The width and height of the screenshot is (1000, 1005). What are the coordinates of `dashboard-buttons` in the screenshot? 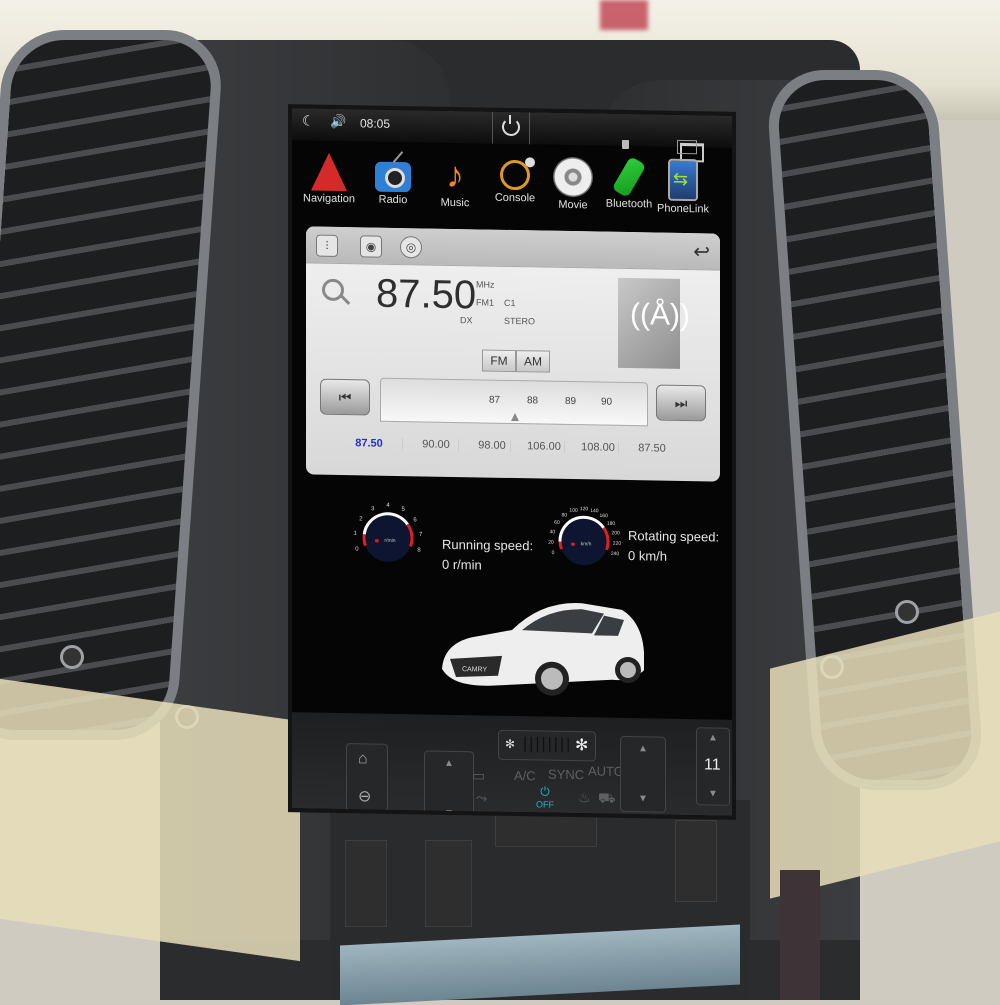 It's located at (800, 935).